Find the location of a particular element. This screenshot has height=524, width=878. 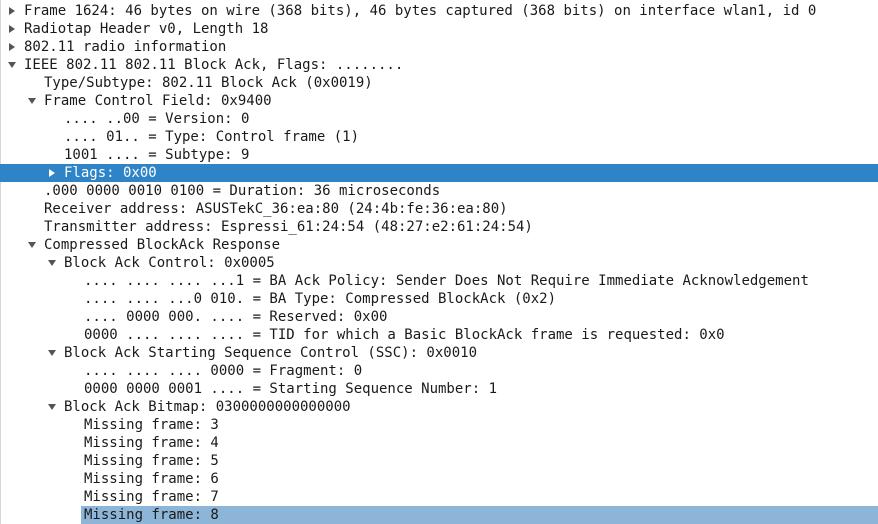

tree-row-label: Block Ack Bitmap: 0300000000000000 is located at coordinates (207, 407).